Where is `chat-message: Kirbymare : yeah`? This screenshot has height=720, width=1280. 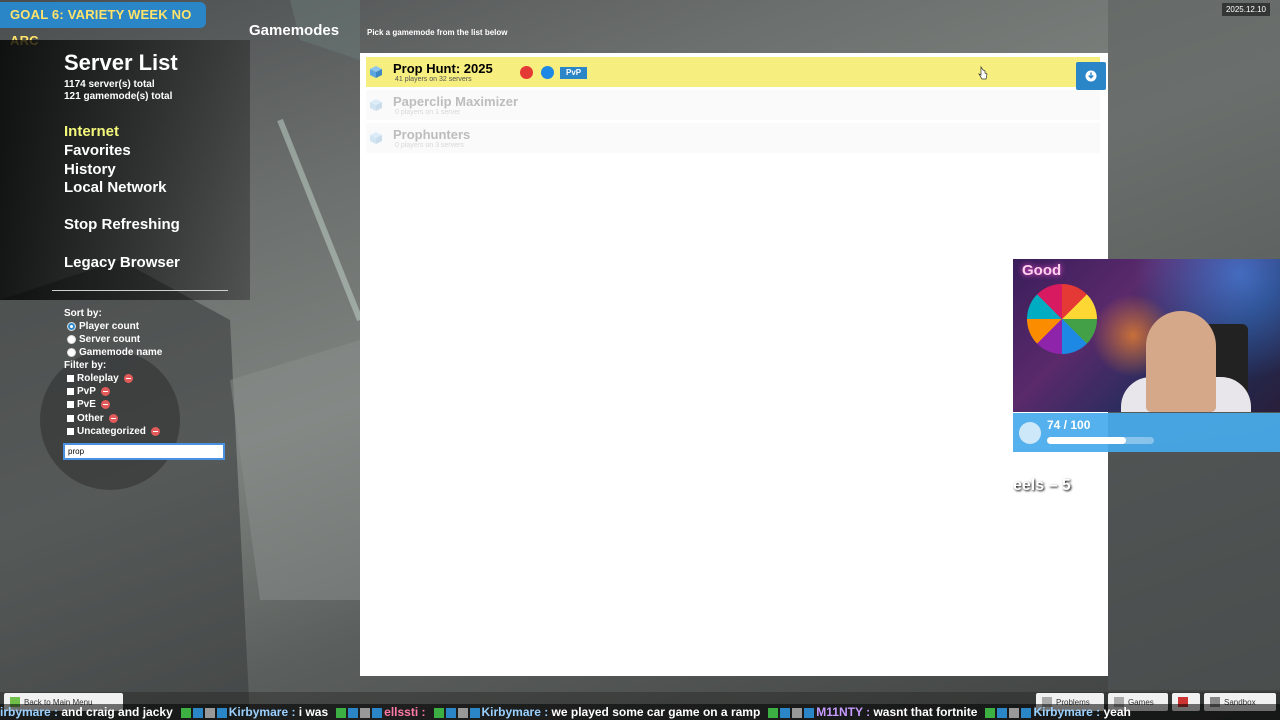 chat-message: Kirbymare : yeah is located at coordinates (1058, 712).